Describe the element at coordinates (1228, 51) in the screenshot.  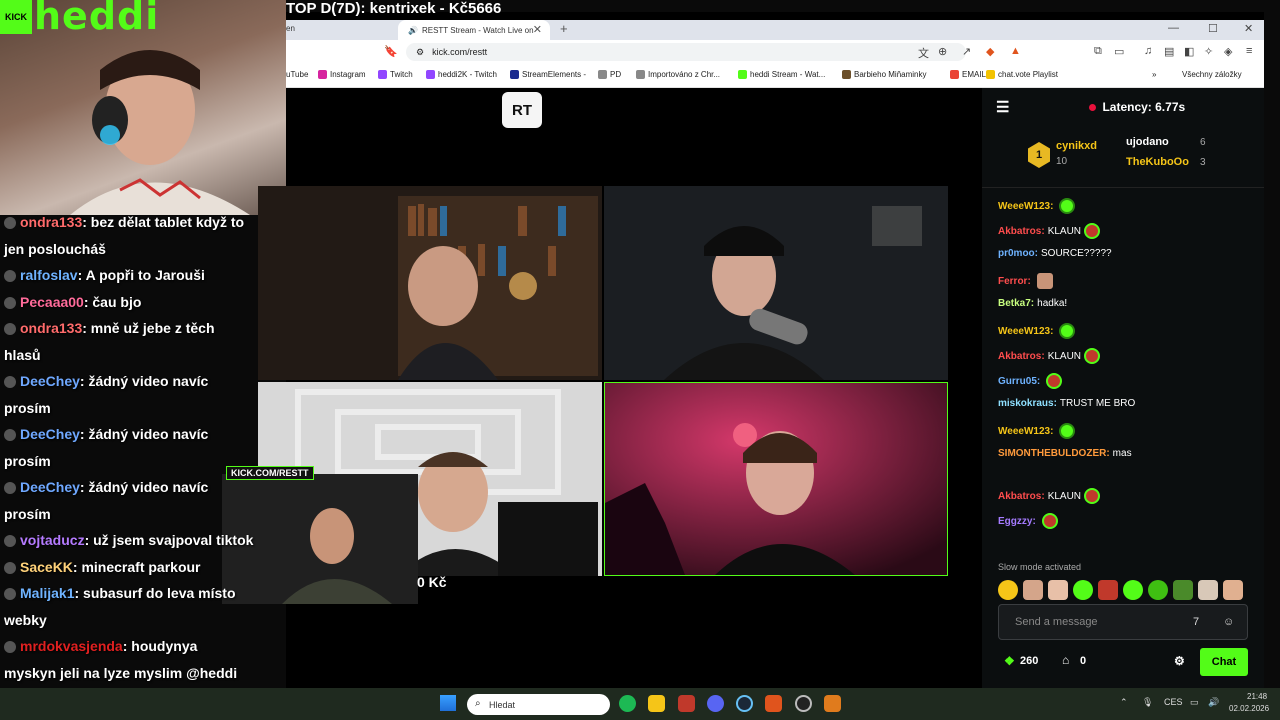
I see `vpn-icon: ◈` at that location.